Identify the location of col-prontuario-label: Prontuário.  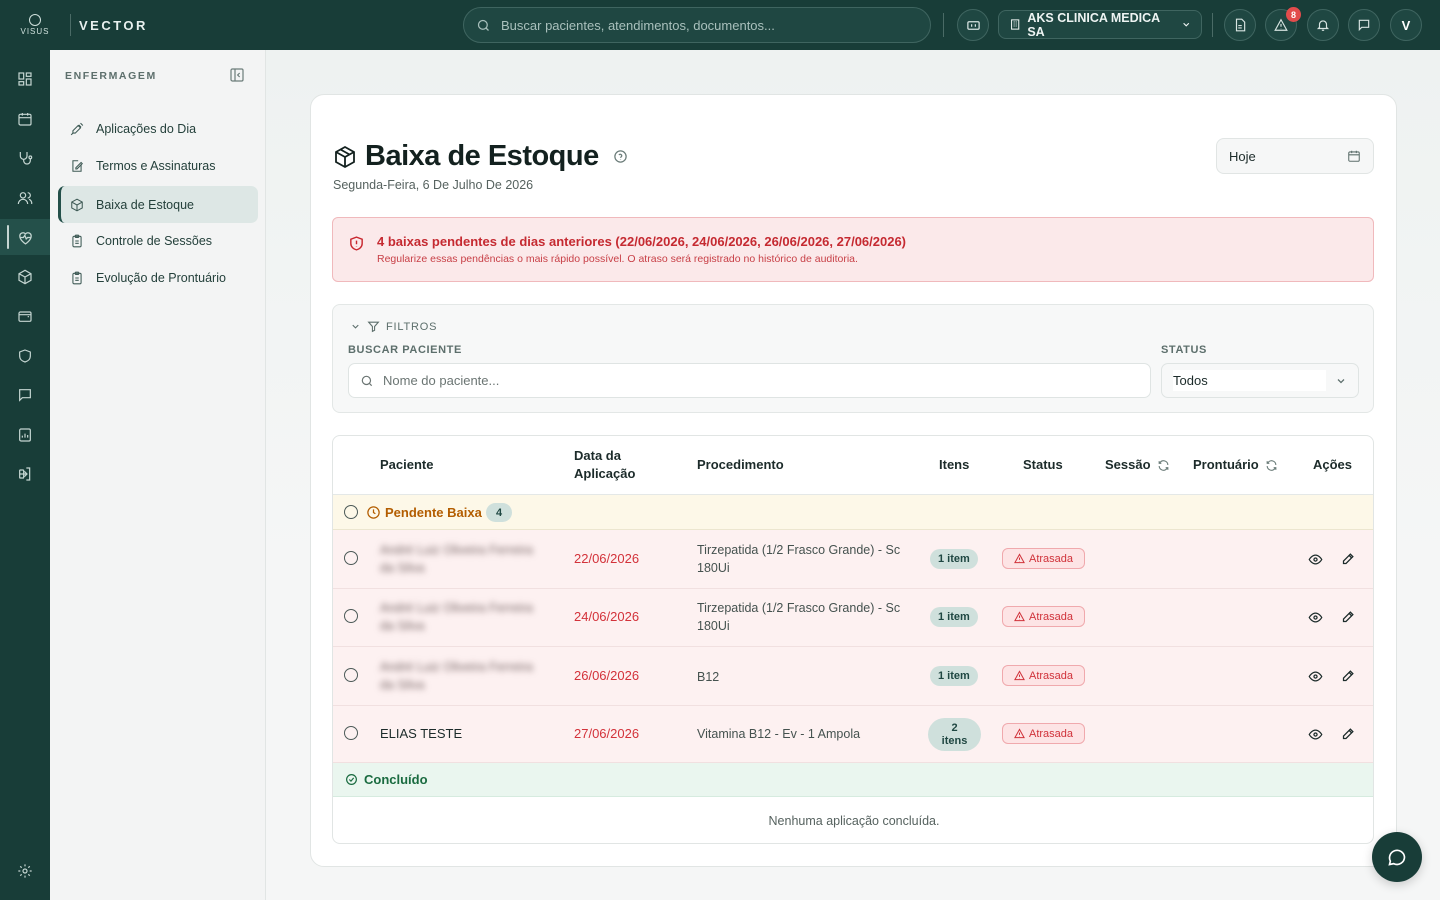
(1226, 464).